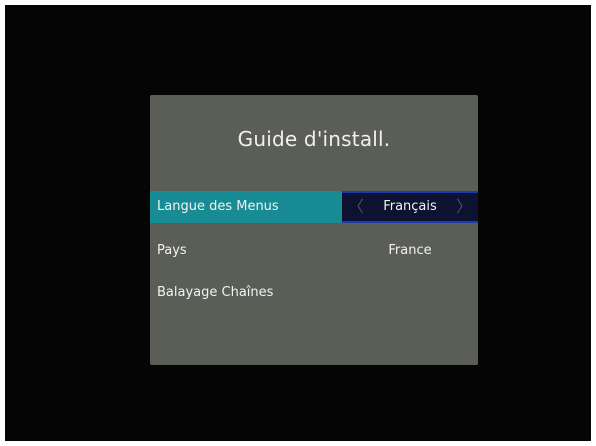  I want to click on menu-language-selector: 〈 Français 〉, so click(410, 207).